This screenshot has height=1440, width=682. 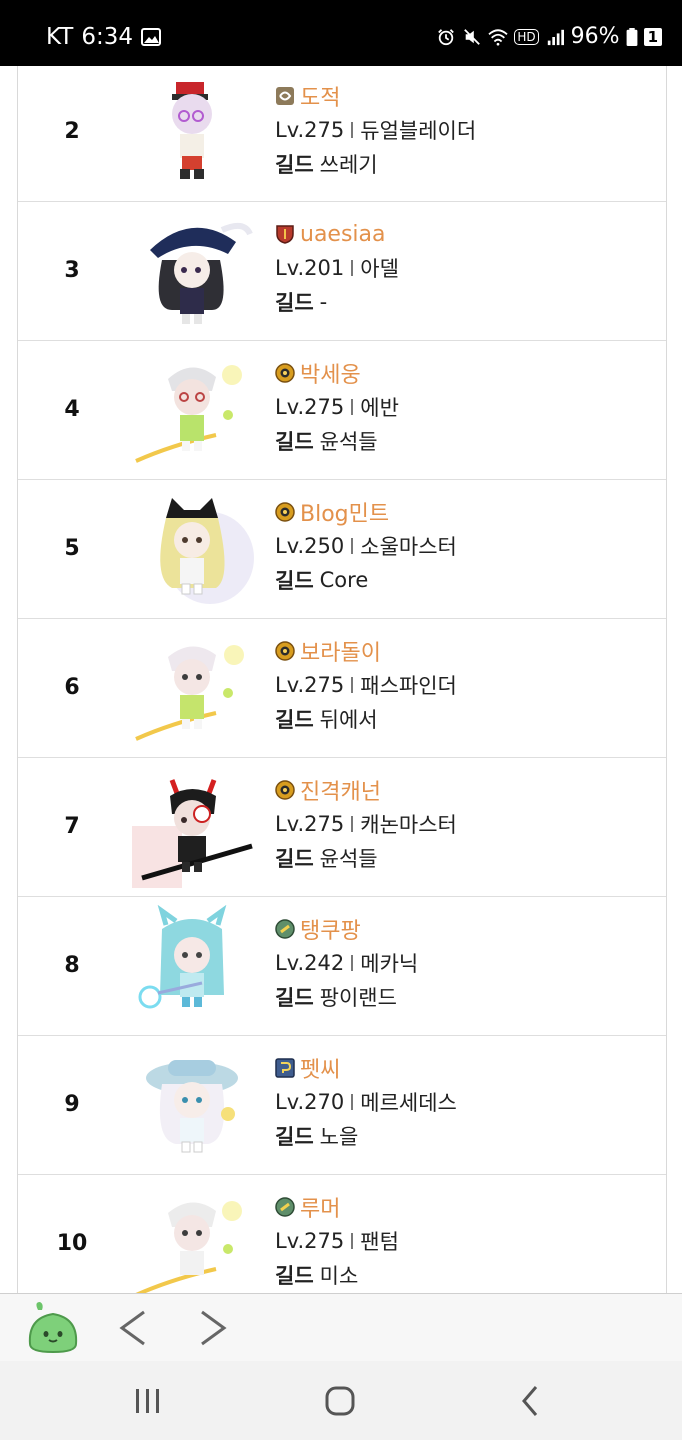 What do you see at coordinates (446, 36) in the screenshot?
I see `alarm-icon` at bounding box center [446, 36].